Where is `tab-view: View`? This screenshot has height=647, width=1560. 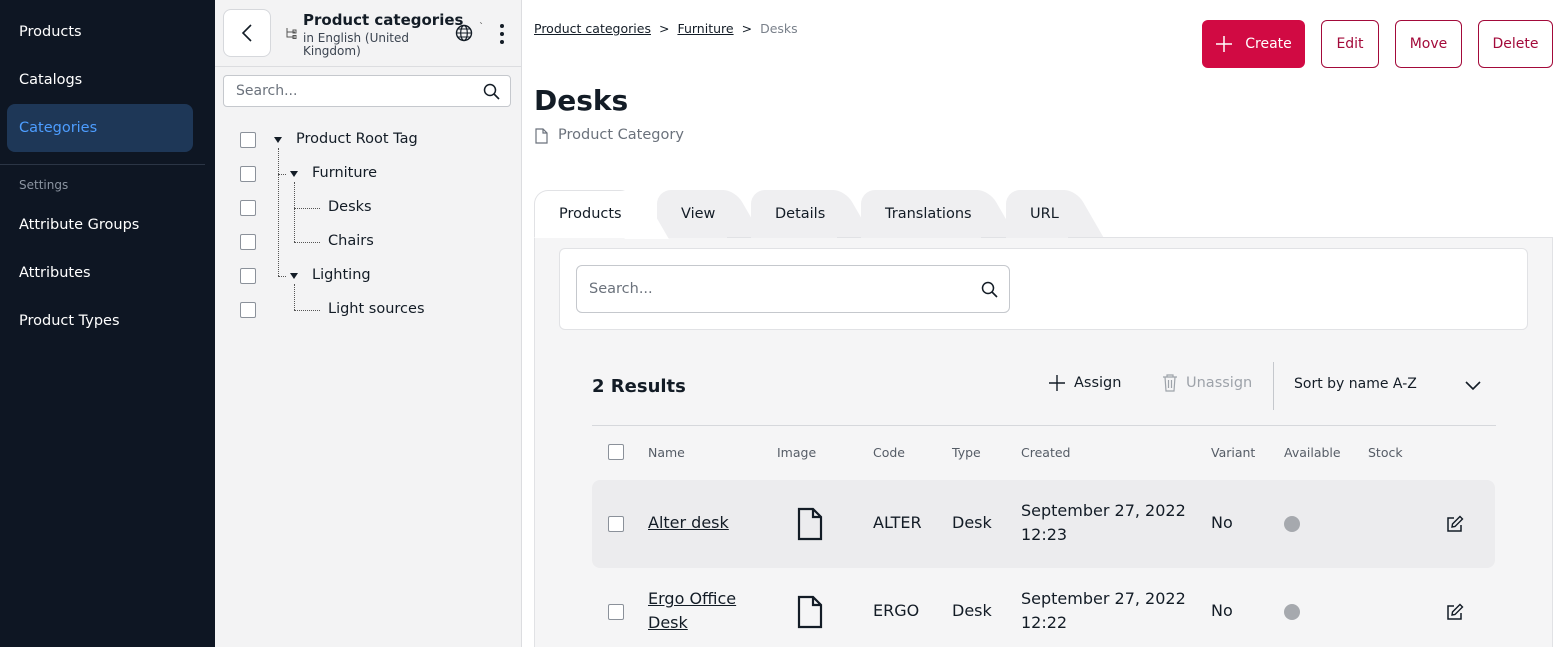 tab-view: View is located at coordinates (692, 214).